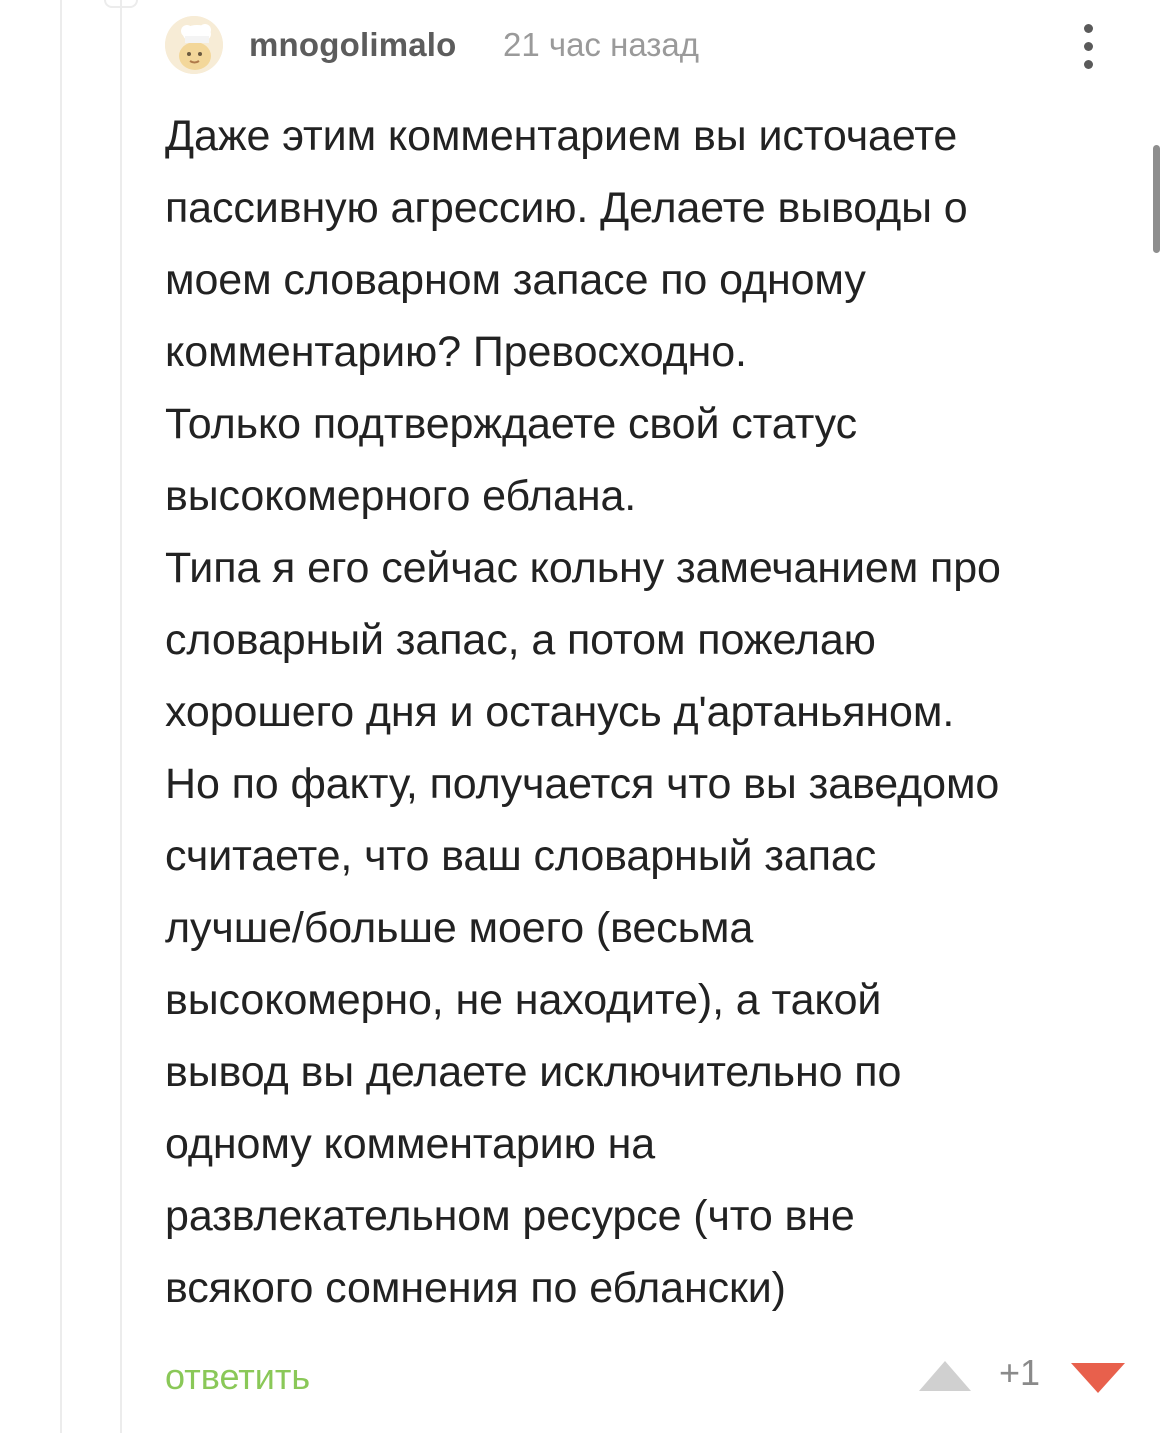 The width and height of the screenshot is (1170, 1433). What do you see at coordinates (237, 1377) in the screenshot?
I see `reply-button: ответить` at bounding box center [237, 1377].